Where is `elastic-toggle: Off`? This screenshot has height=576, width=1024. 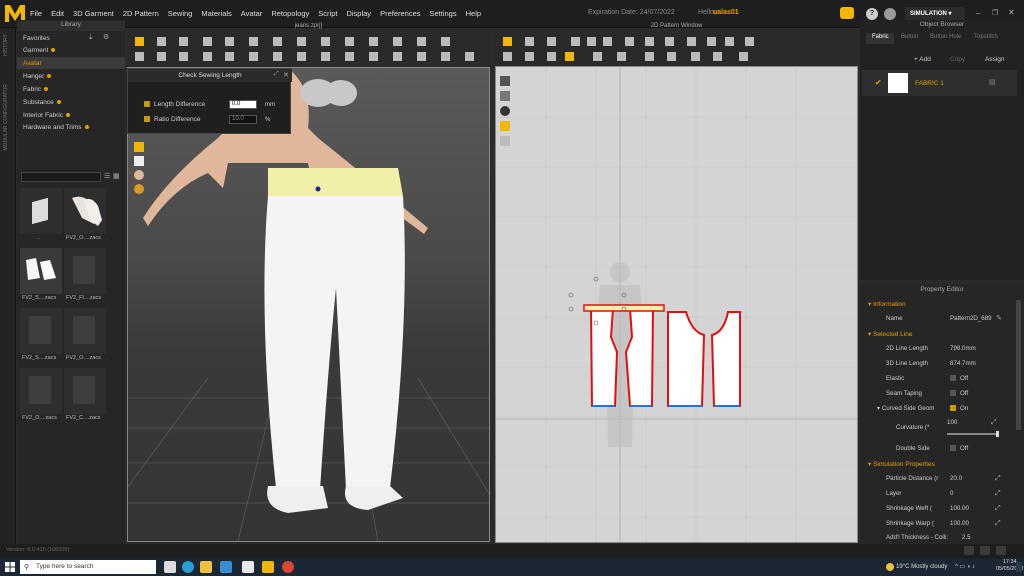 elastic-toggle: Off is located at coordinates (959, 378).